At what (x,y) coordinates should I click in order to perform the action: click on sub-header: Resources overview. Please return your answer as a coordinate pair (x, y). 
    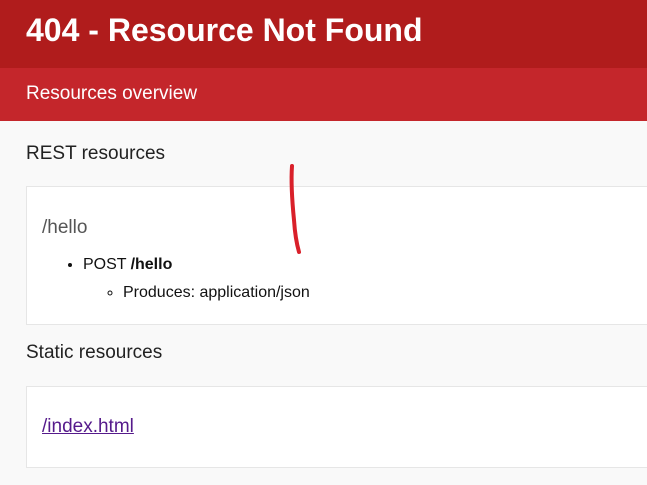
    Looking at the image, I should click on (323, 94).